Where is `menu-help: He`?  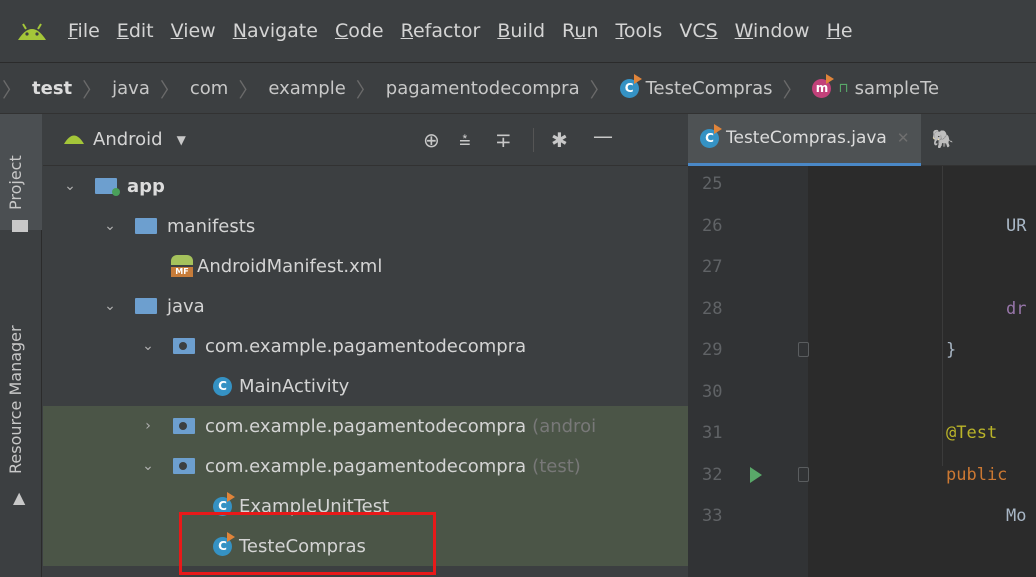 menu-help: He is located at coordinates (840, 31).